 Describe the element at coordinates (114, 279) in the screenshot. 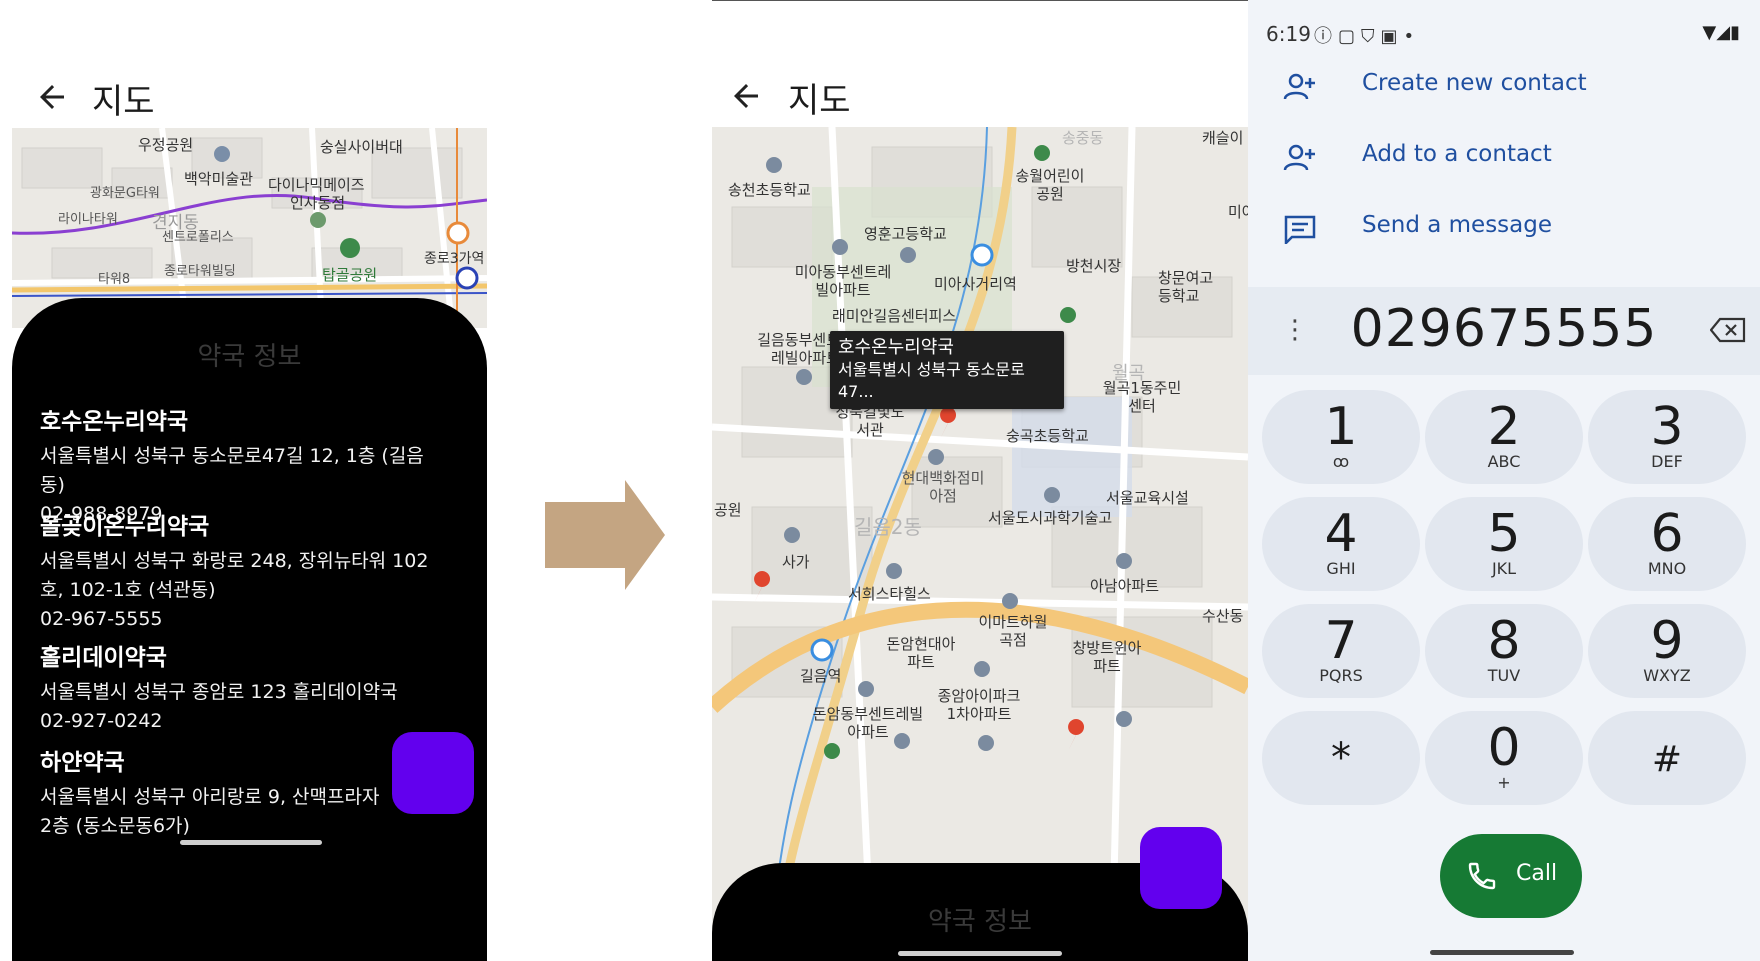

I see `map-label: 타워8` at that location.